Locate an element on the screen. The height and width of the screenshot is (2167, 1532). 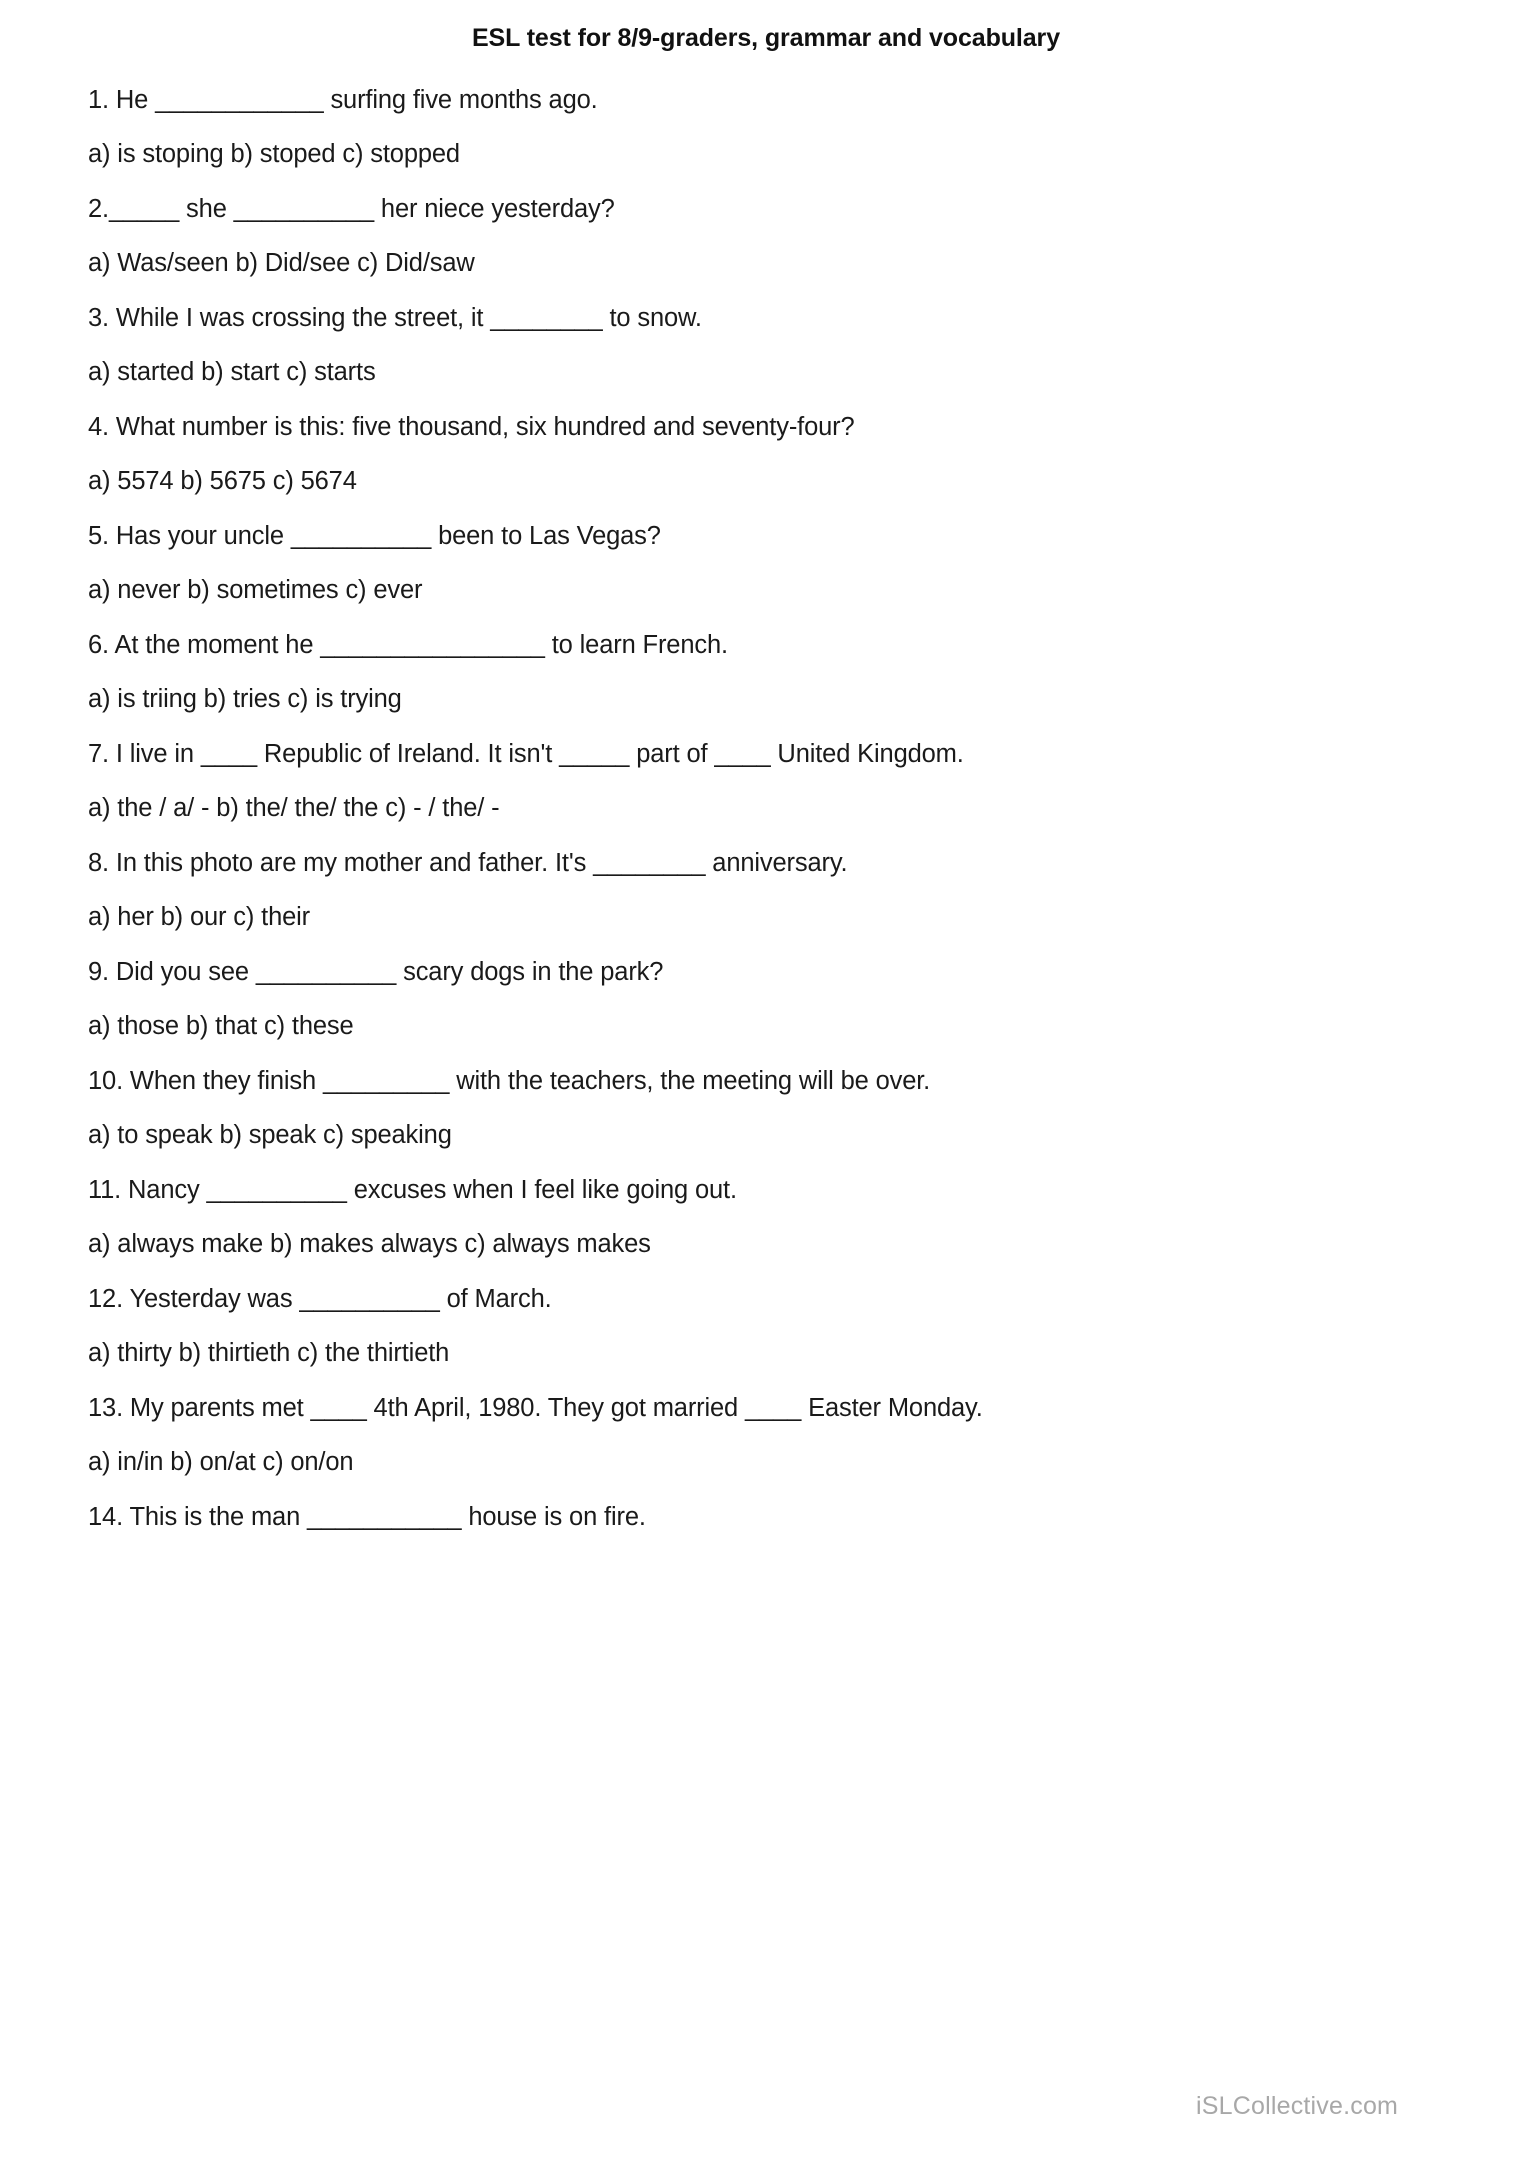
option-10-a: a) to speak b) speak c) speaking is located at coordinates (270, 1135).